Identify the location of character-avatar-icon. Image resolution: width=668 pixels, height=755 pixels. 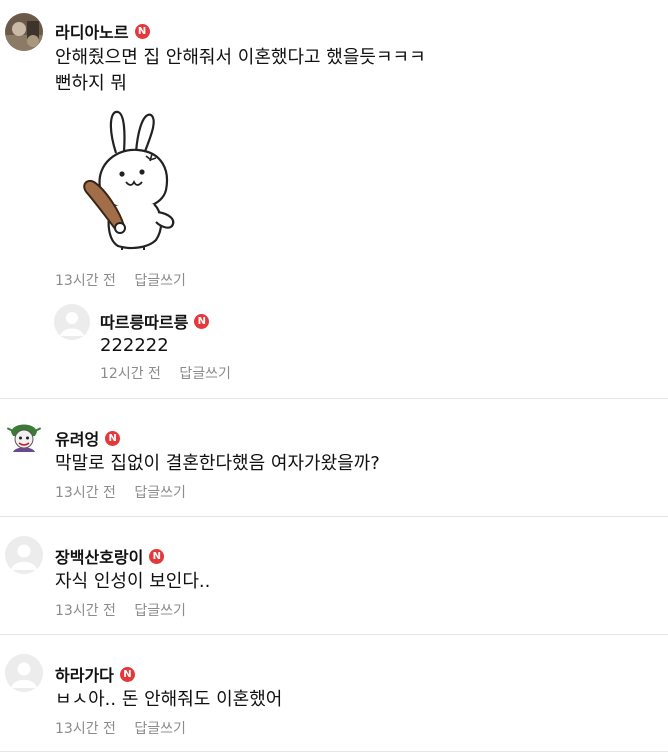
(24, 437).